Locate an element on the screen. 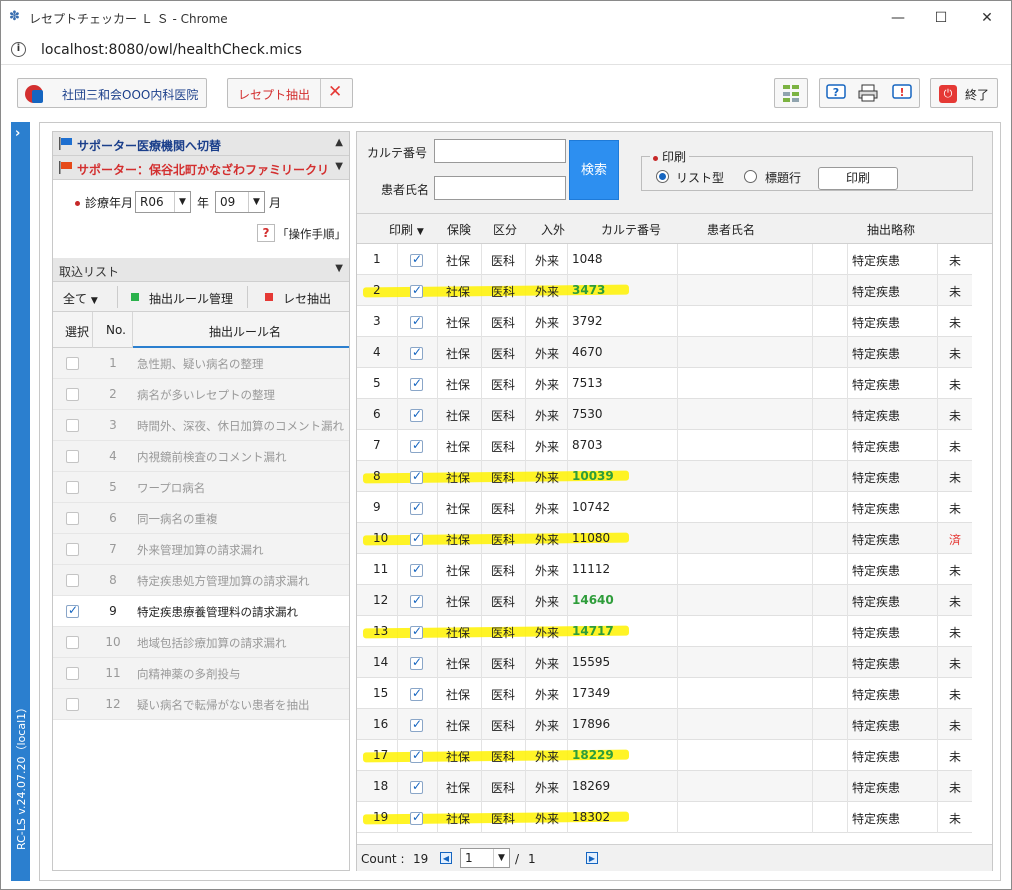 This screenshot has height=890, width=1012. result-row: 9 社保 医科 外来 10742 特定疾患 未 is located at coordinates (664, 507).